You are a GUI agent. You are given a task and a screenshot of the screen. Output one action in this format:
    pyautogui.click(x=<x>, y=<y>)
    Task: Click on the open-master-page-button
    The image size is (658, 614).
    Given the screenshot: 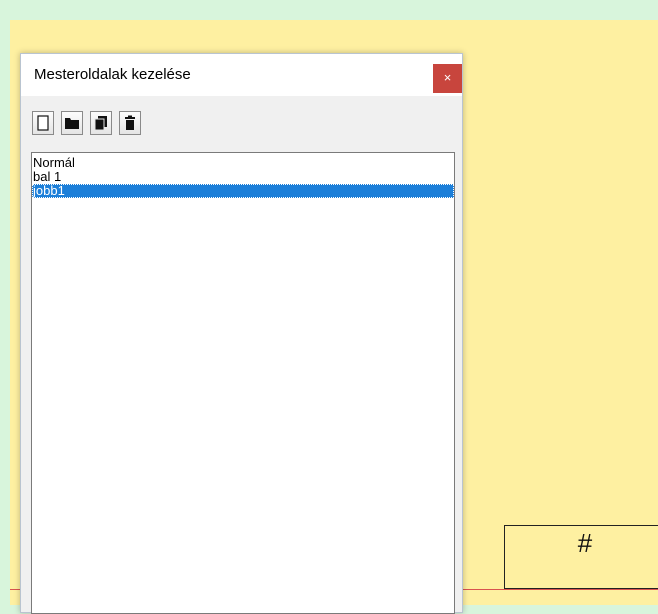 What is the action you would take?
    pyautogui.click(x=72, y=123)
    